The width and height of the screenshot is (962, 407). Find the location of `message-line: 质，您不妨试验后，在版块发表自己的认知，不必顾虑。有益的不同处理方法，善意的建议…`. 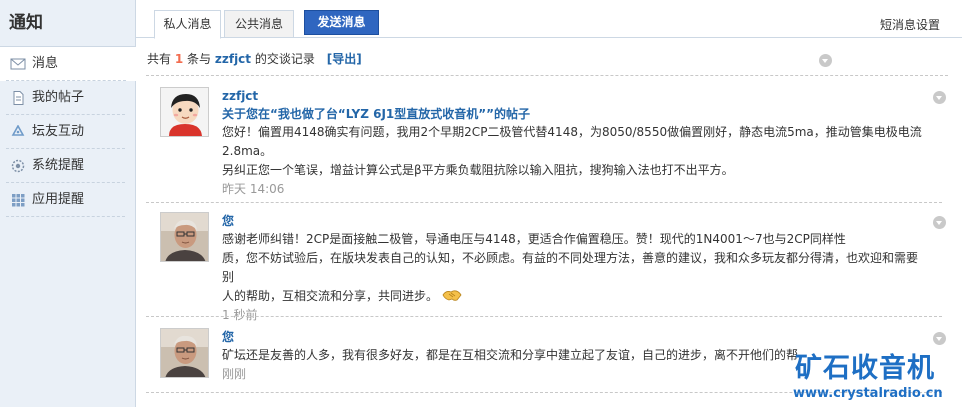

message-line: 质，您不妨试验后，在版块发表自己的认知，不必顾虑。有益的不同处理方法，善意的建议… is located at coordinates (570, 267).